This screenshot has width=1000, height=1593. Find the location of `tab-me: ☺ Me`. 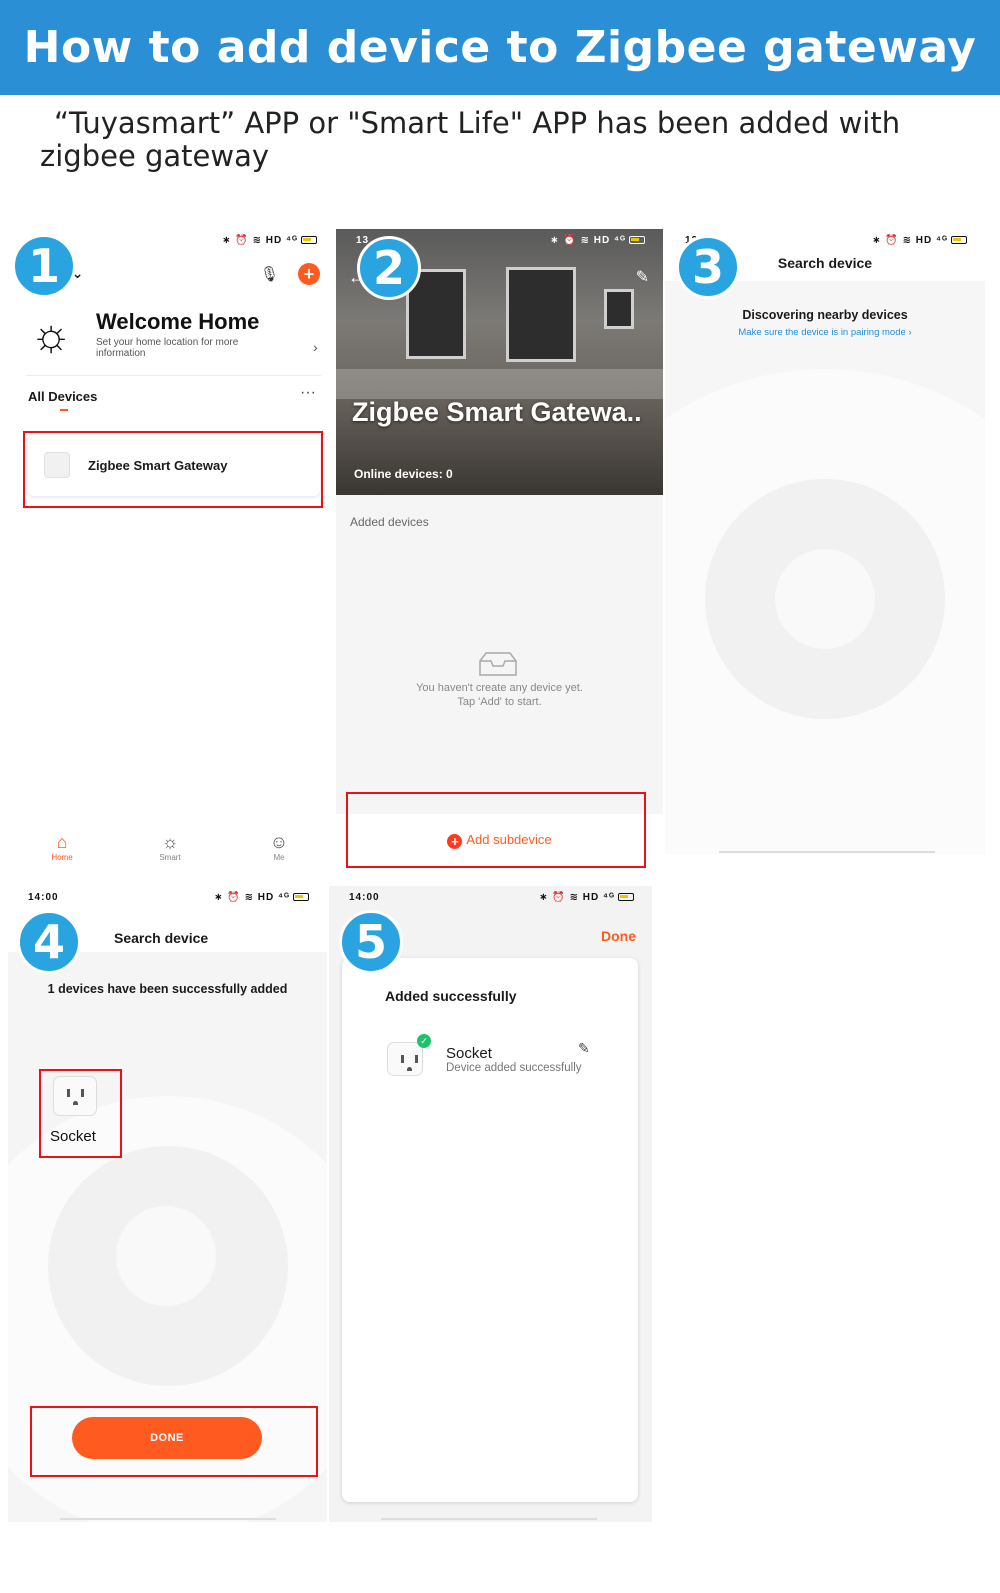

tab-me: ☺ Me is located at coordinates (279, 846).